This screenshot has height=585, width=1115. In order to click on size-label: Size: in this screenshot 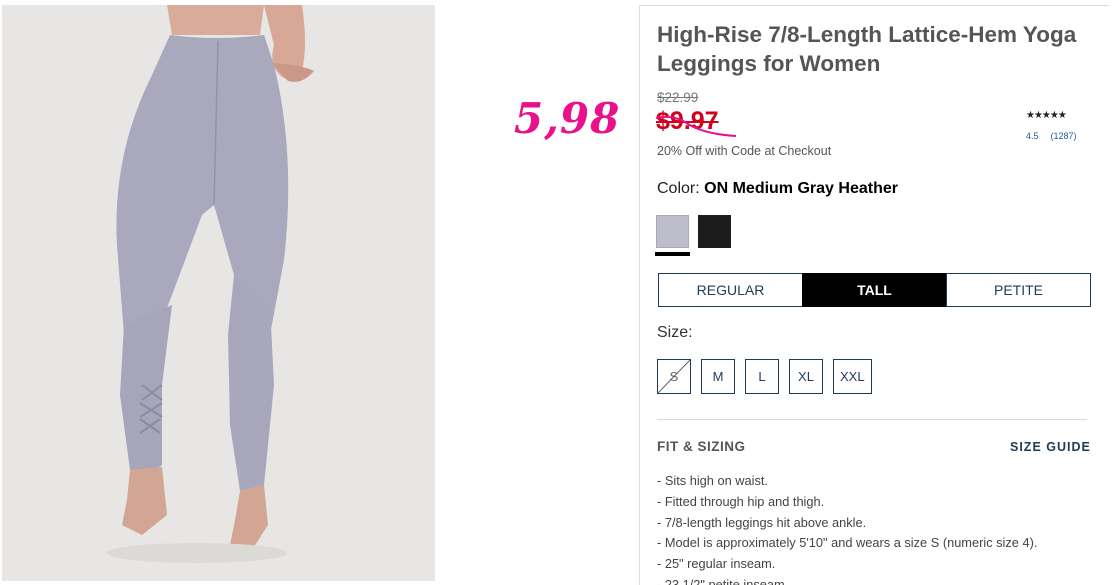, I will do `click(675, 332)`.